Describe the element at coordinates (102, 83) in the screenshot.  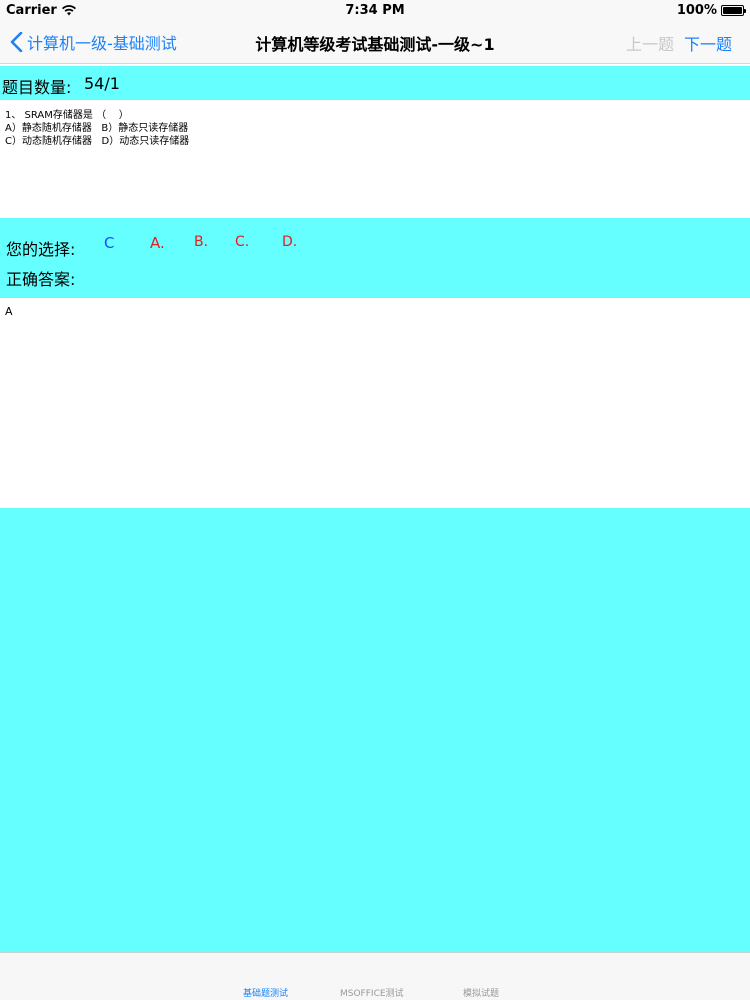
I see `question-count-value: 54/1` at that location.